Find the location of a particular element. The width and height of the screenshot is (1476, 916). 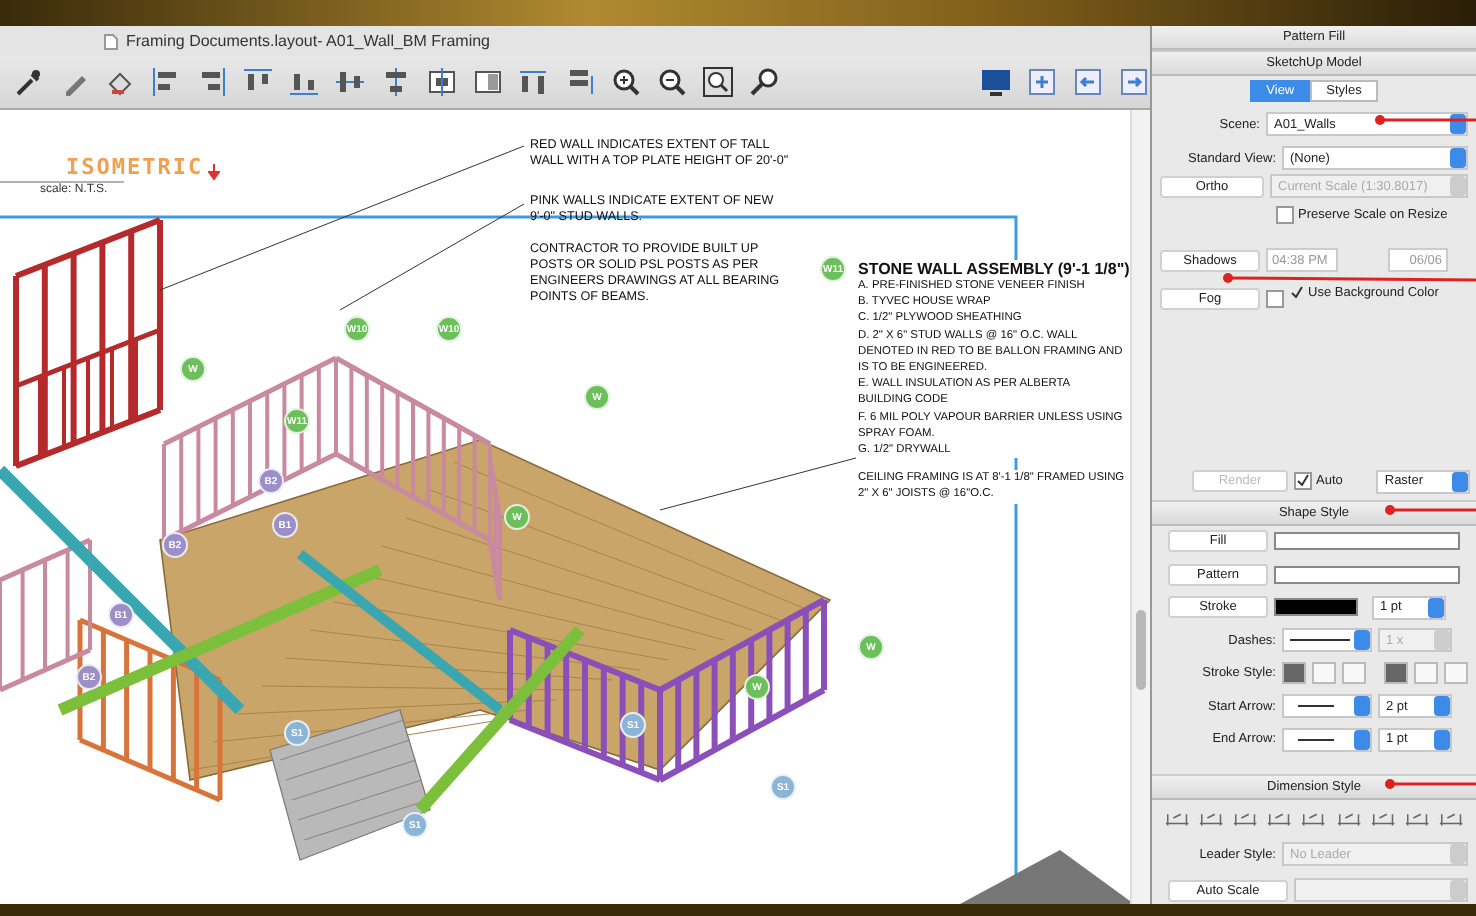

eyedropper-icon is located at coordinates (28, 82).